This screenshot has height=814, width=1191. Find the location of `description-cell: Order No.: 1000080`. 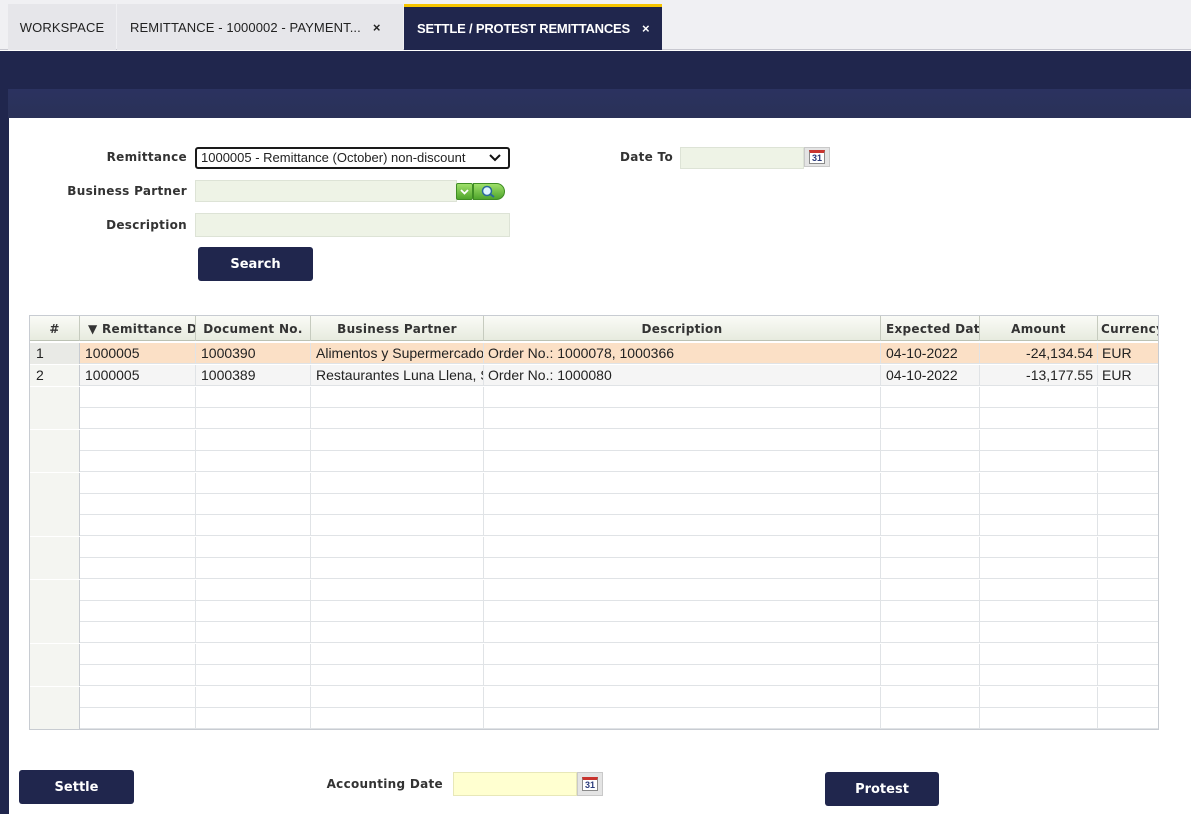

description-cell: Order No.: 1000080 is located at coordinates (682, 375).